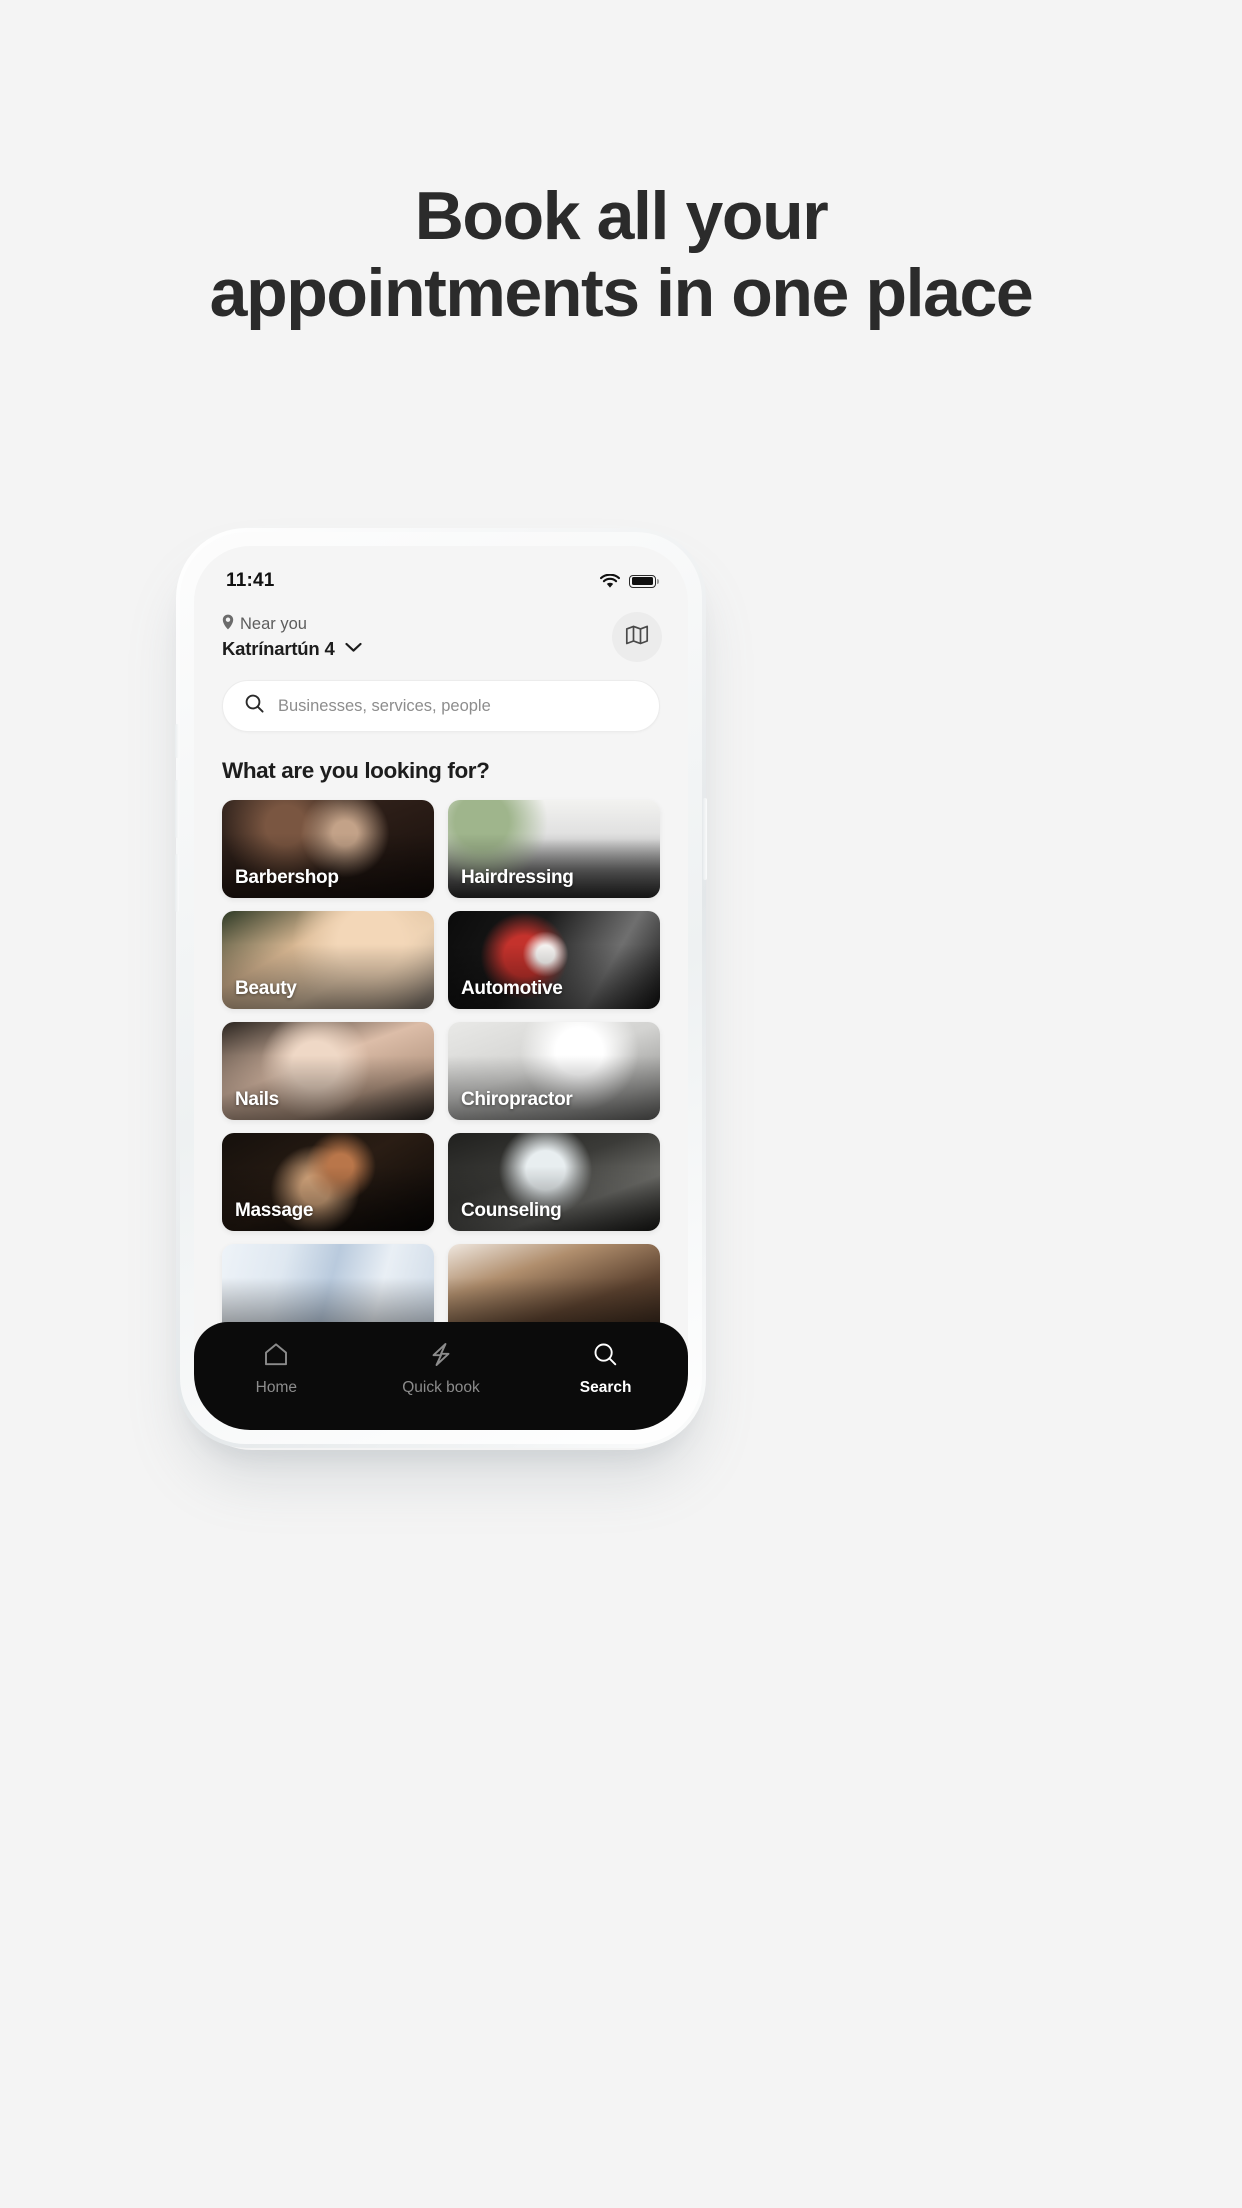  I want to click on location-selector: Katrínartún 4, so click(292, 649).